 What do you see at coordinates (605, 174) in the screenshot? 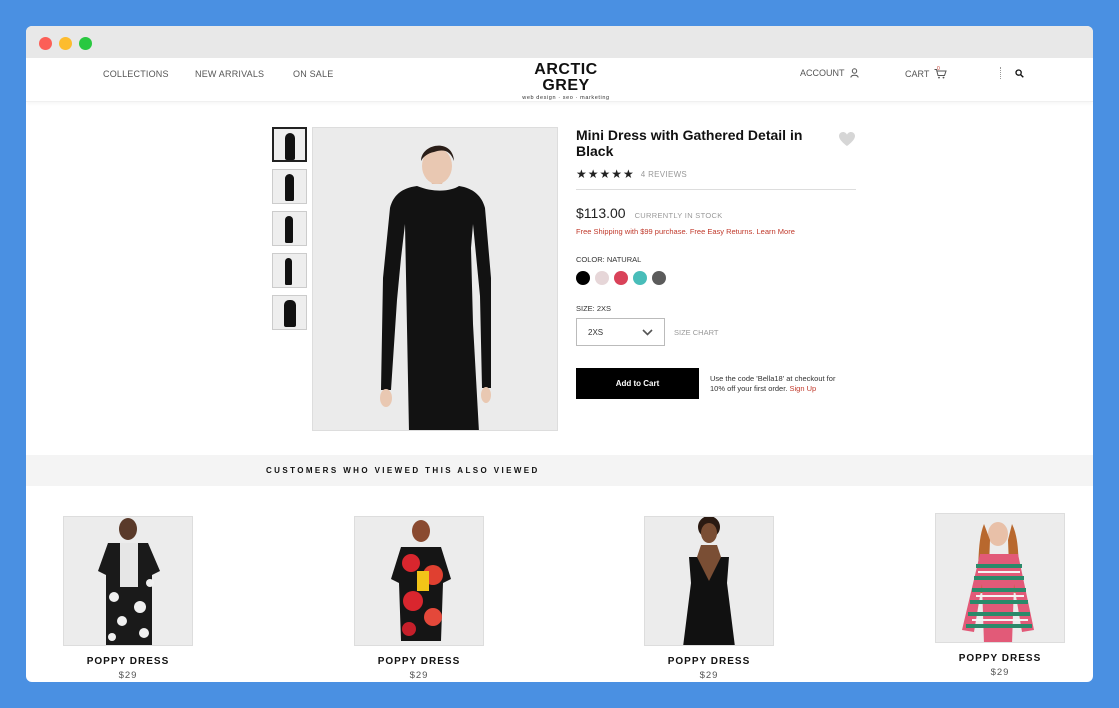
I see `rating-stars: ★★★★★` at bounding box center [605, 174].